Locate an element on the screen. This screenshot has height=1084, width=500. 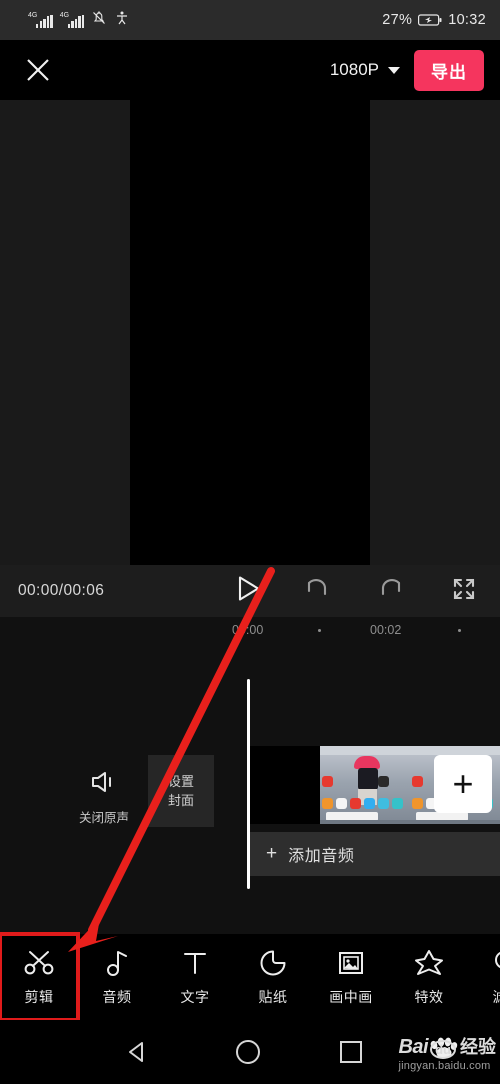
nav-home-button is located at coordinates (248, 1052).